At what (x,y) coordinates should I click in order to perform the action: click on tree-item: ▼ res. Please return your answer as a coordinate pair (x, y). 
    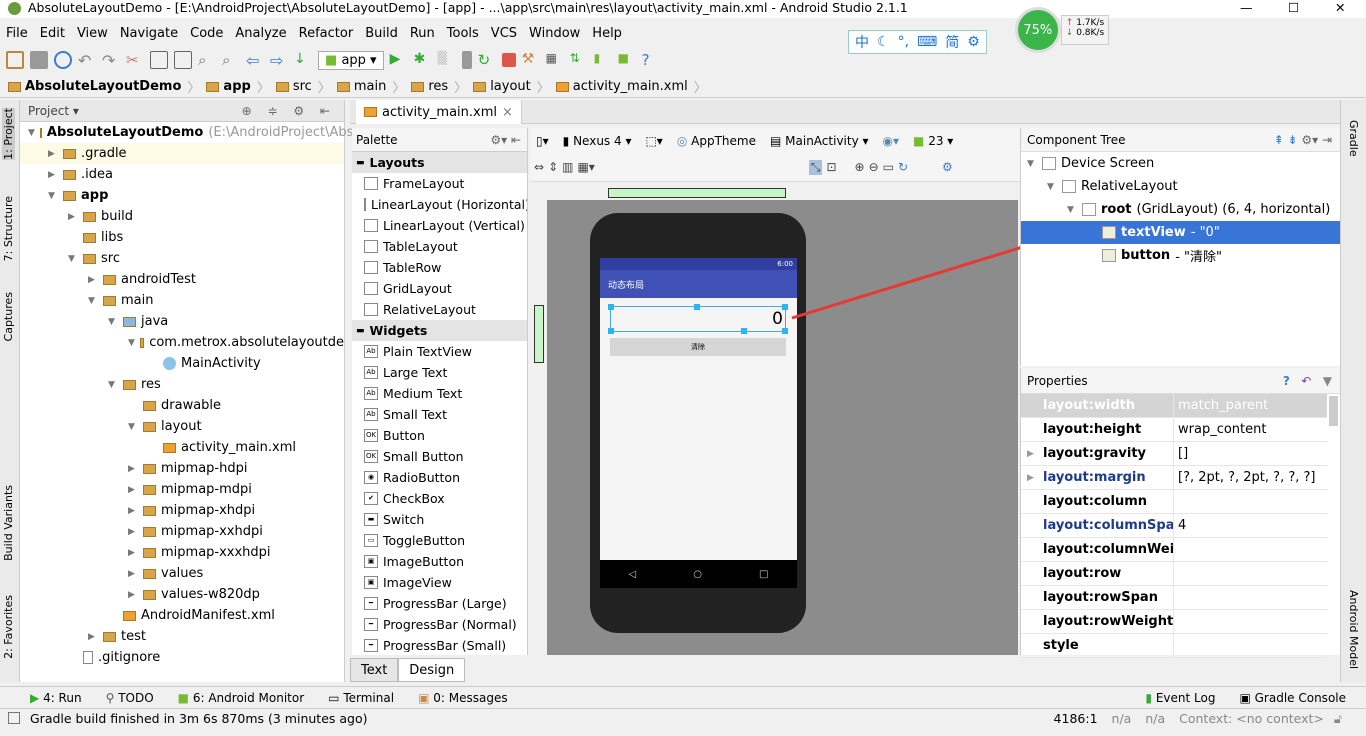
    Looking at the image, I should click on (182, 384).